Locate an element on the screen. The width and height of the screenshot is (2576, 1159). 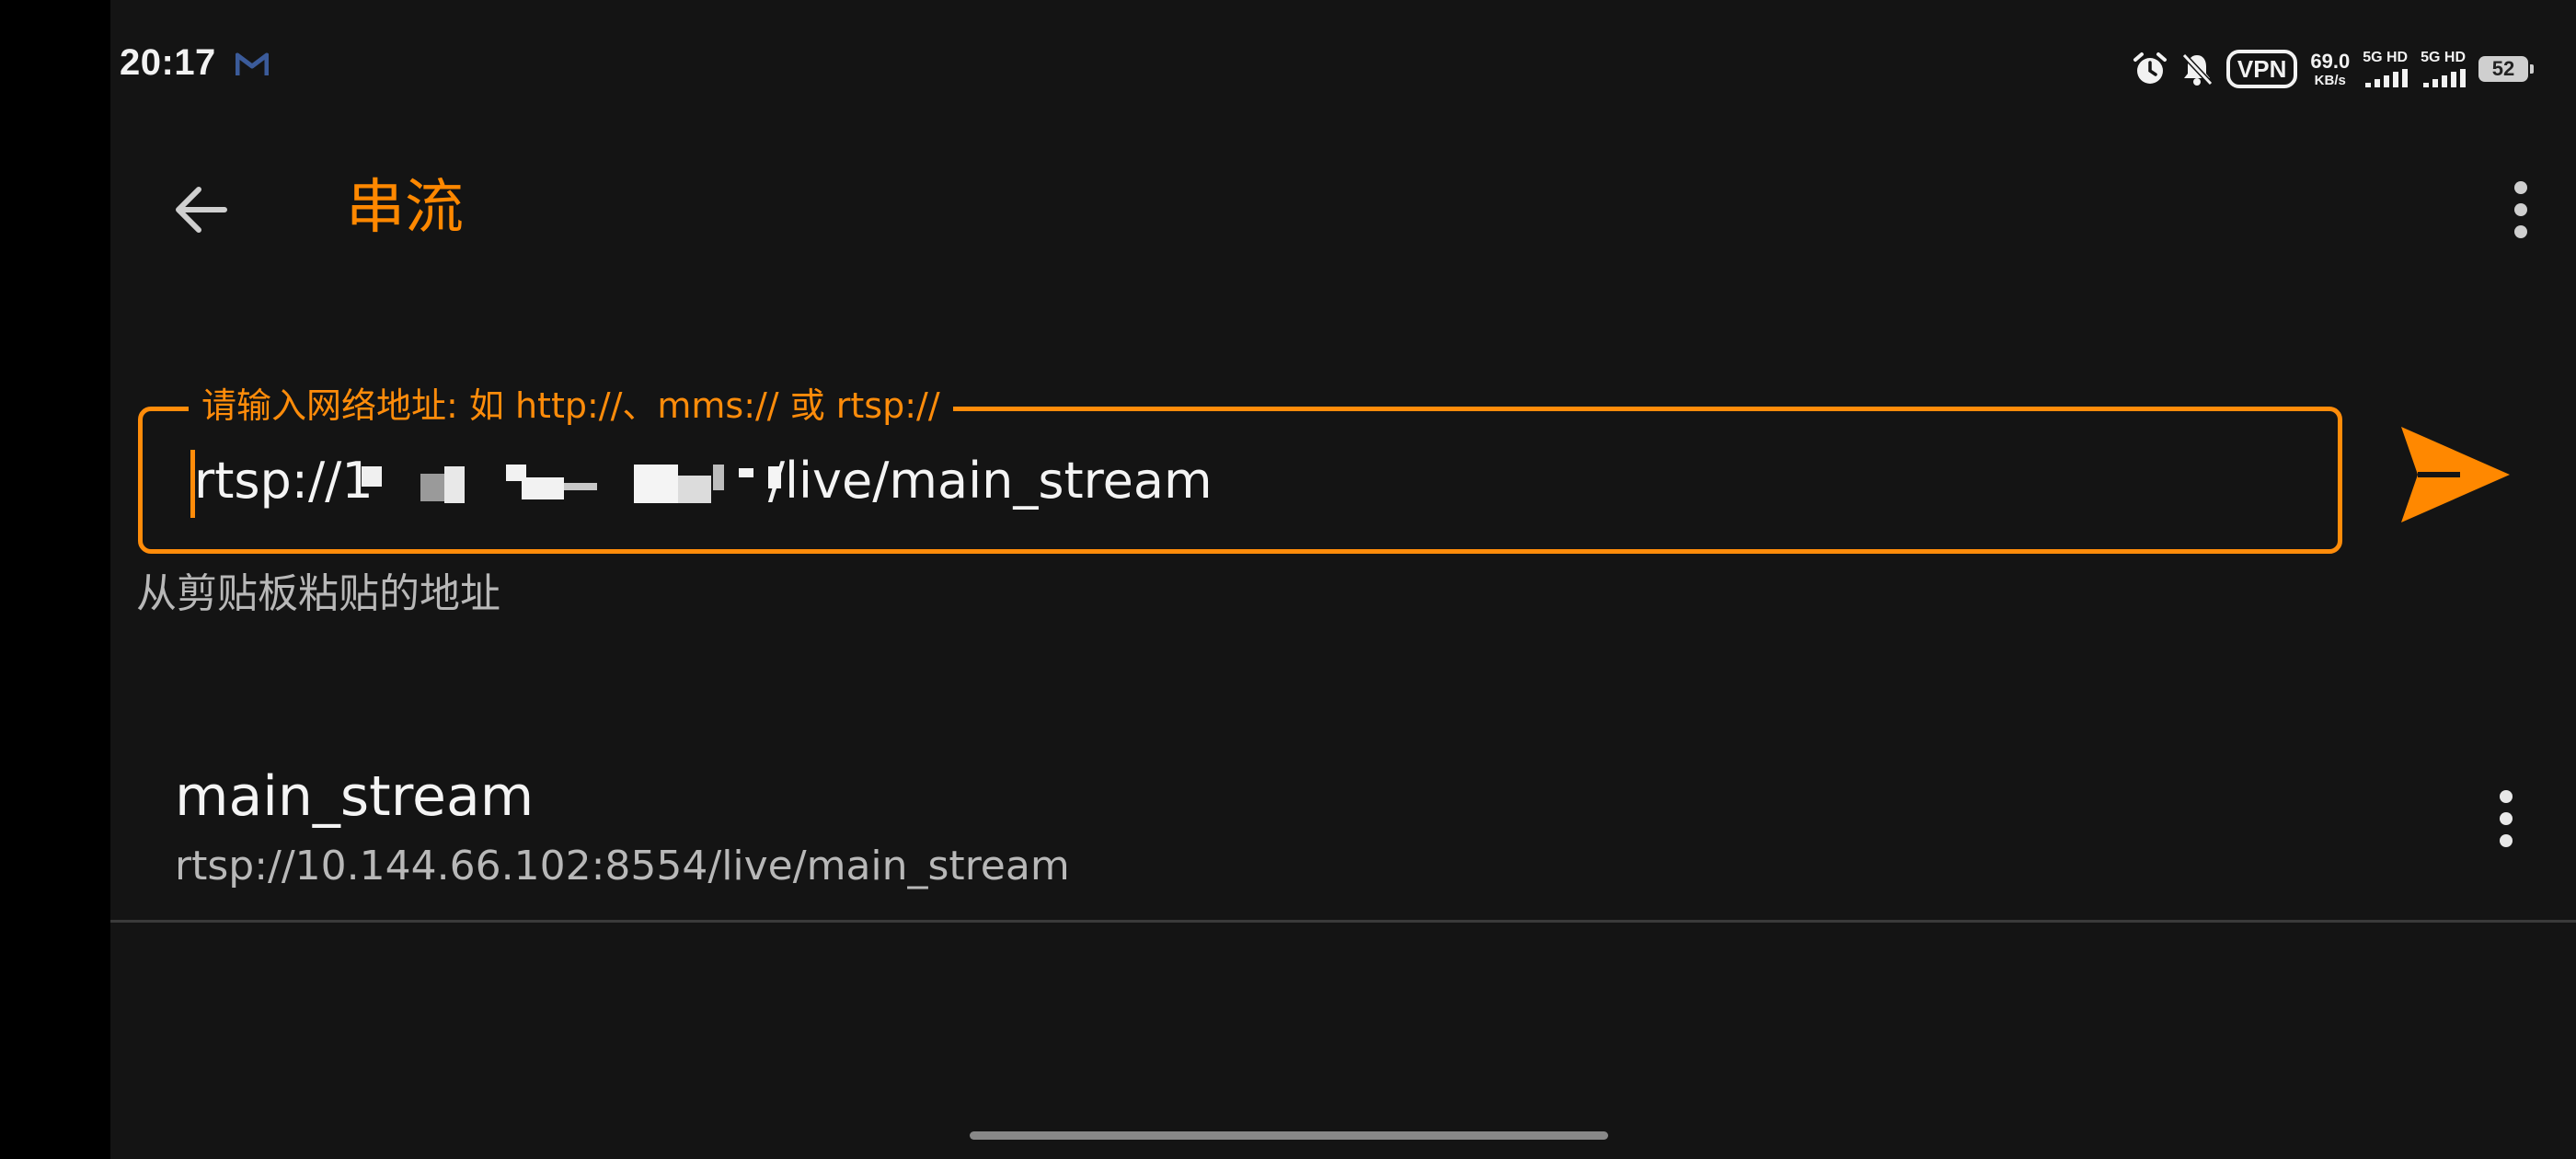
signal-1-label: 5G HD is located at coordinates (2386, 57).